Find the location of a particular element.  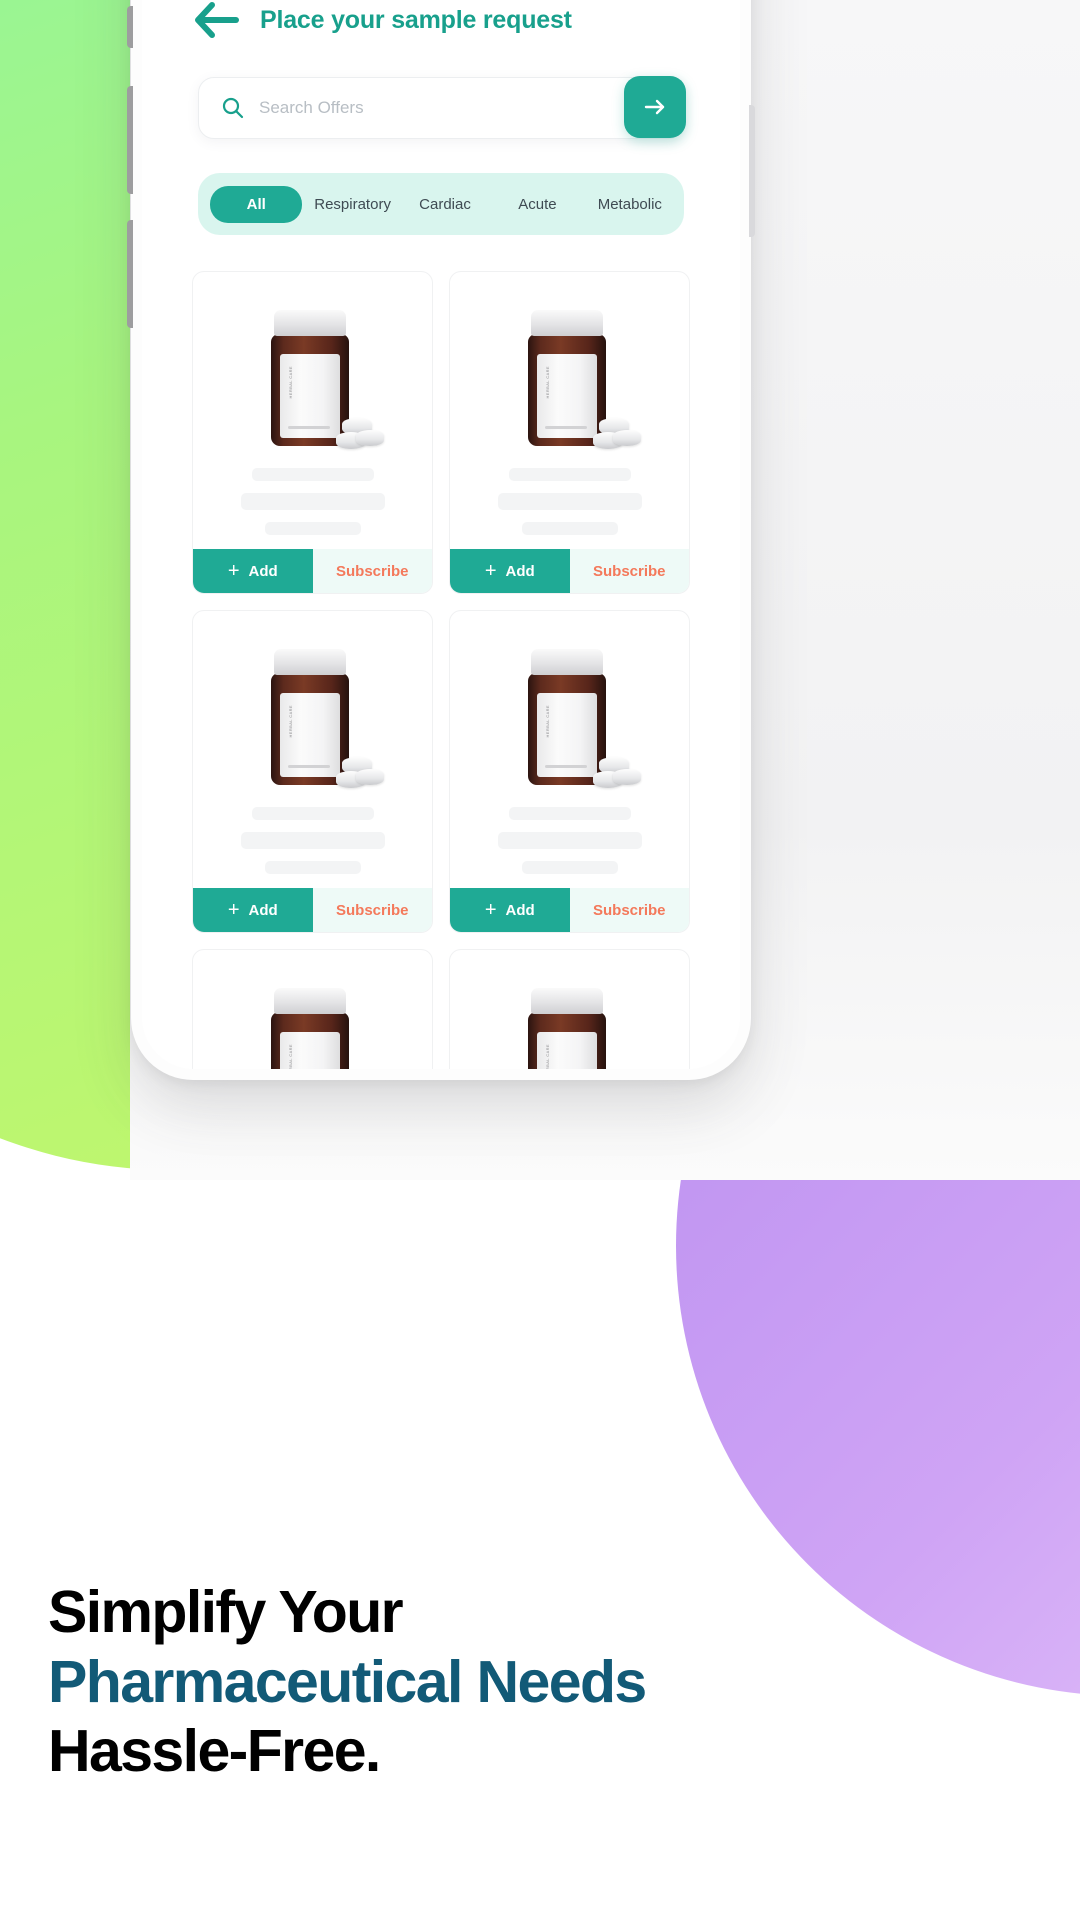

search-row is located at coordinates (442, 107).